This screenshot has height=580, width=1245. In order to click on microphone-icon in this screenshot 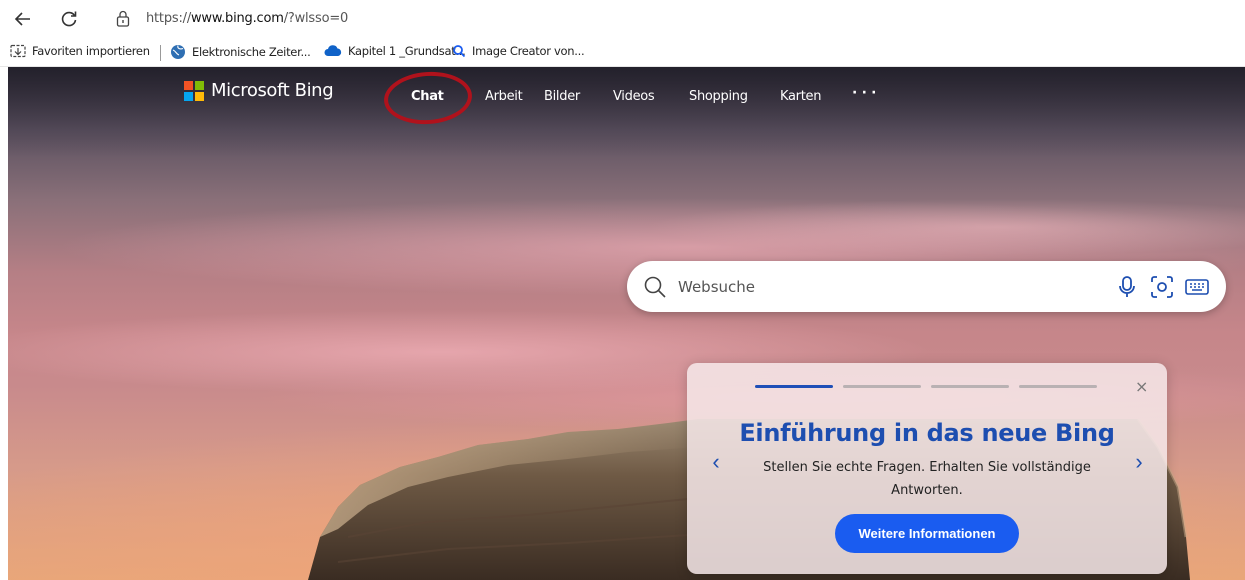, I will do `click(1127, 287)`.